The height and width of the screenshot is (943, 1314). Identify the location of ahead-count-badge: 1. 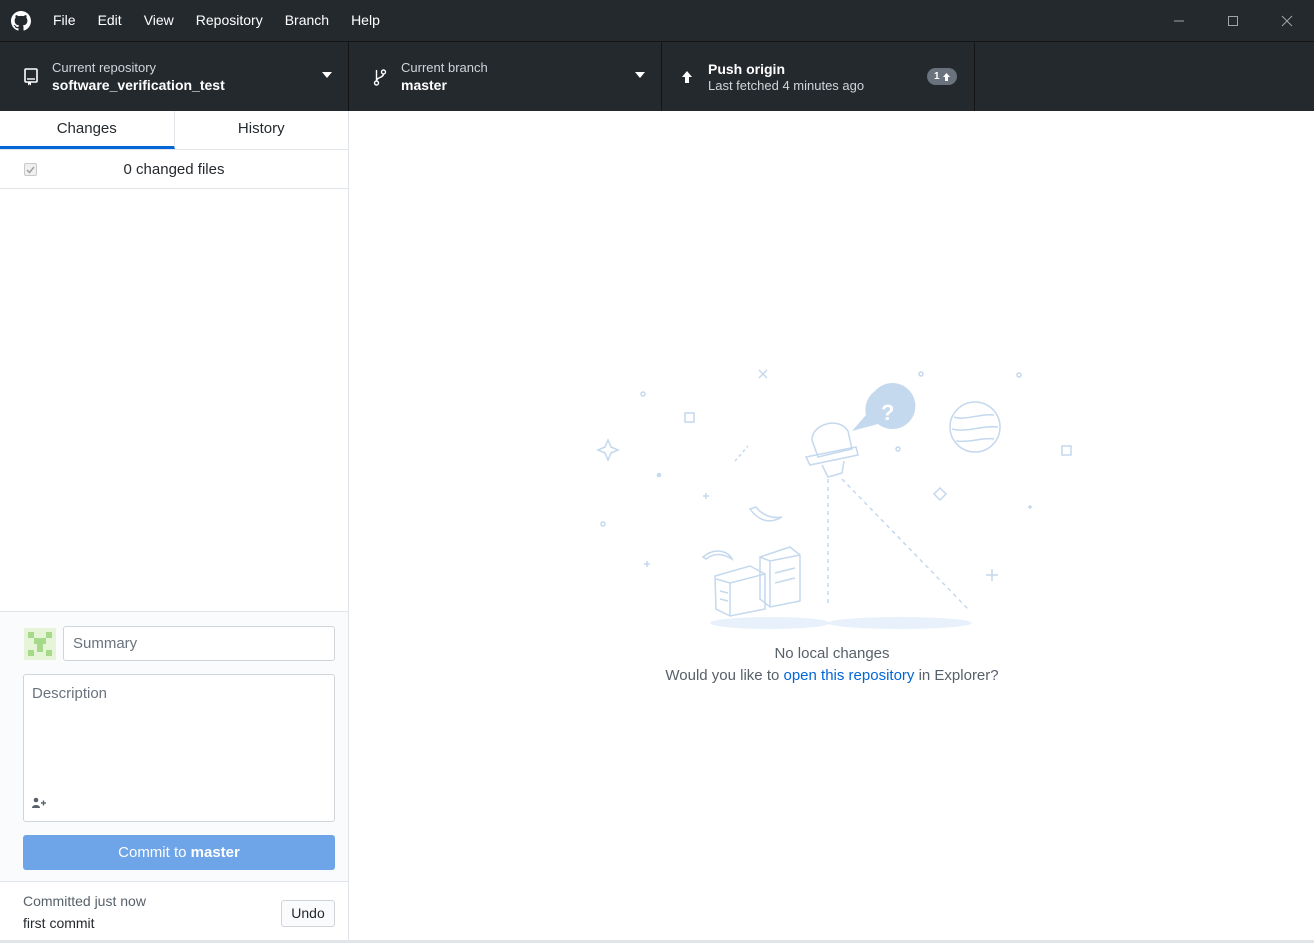
(942, 76).